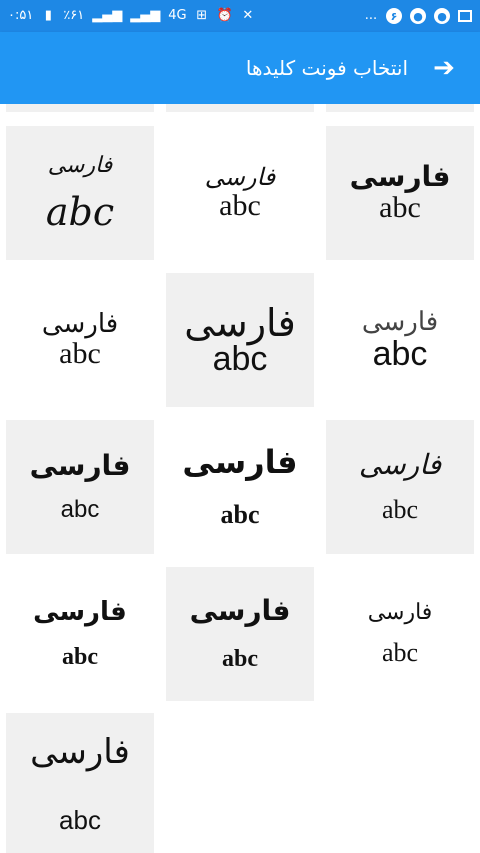 The width and height of the screenshot is (480, 853). I want to click on status-left: ۰:۵۱ ▮ ٪۶۱ ▂▄▆ ▂▄▆ 4G ⊞ ⏰ ✕, so click(131, 16).